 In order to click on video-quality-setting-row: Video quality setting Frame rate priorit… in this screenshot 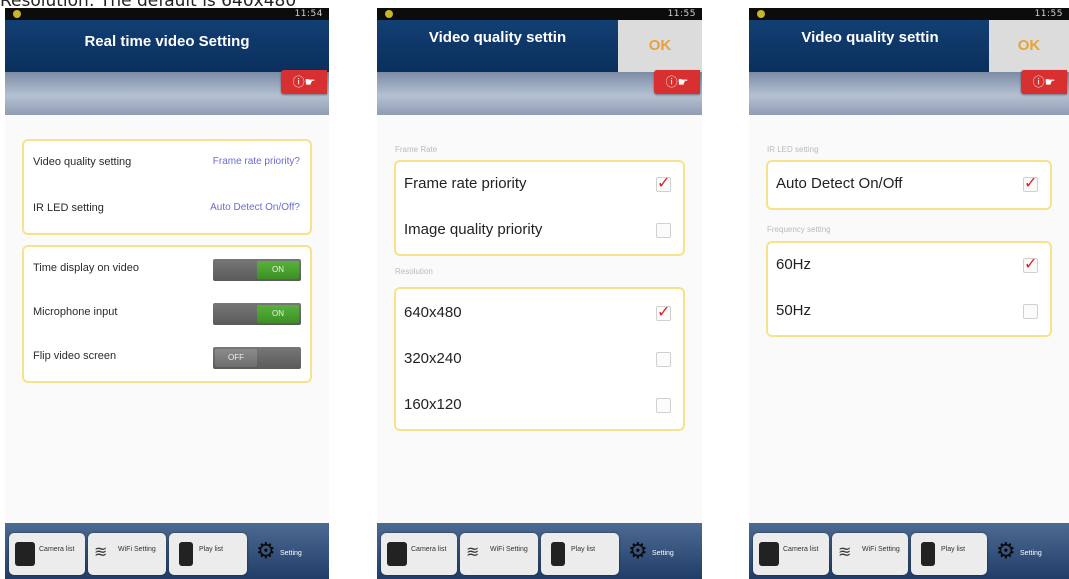, I will do `click(167, 164)`.